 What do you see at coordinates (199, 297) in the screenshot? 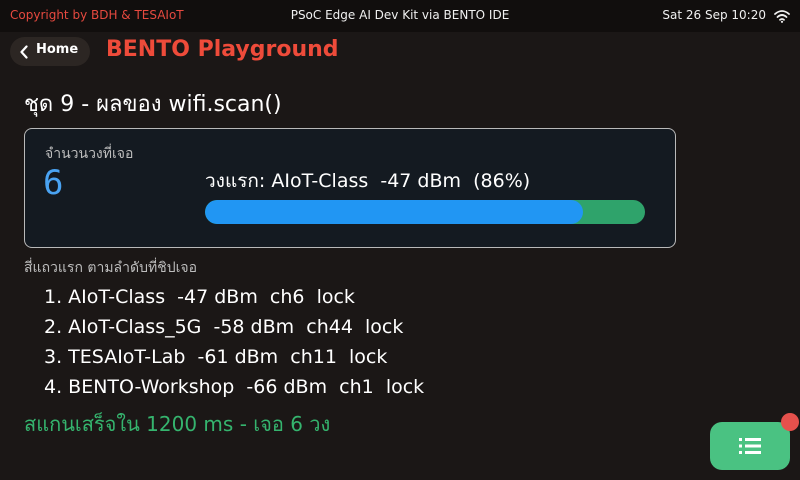
I see `list-item: 1. AIoT-Class -47 dBm ch6 lock` at bounding box center [199, 297].